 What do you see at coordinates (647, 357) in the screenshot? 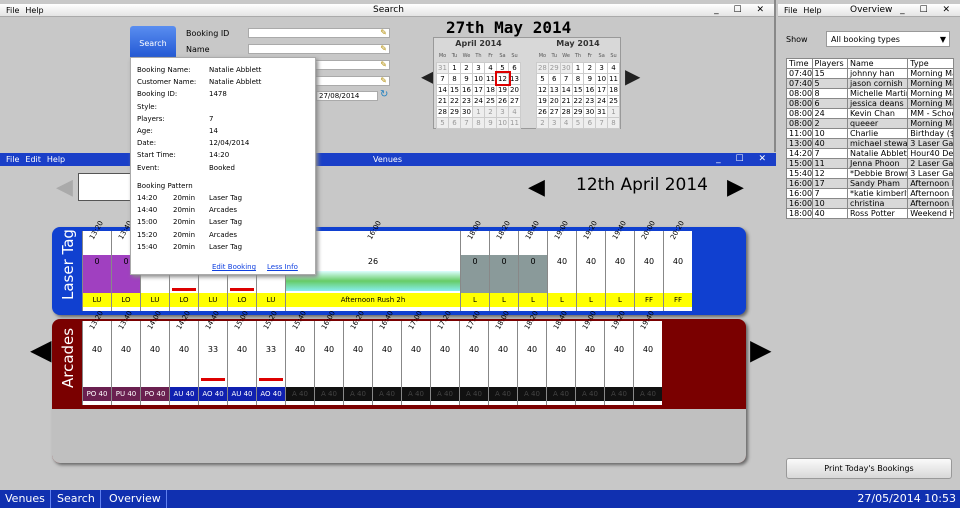
I see `arcade-slot: 19:40 40 A 40` at bounding box center [647, 357].